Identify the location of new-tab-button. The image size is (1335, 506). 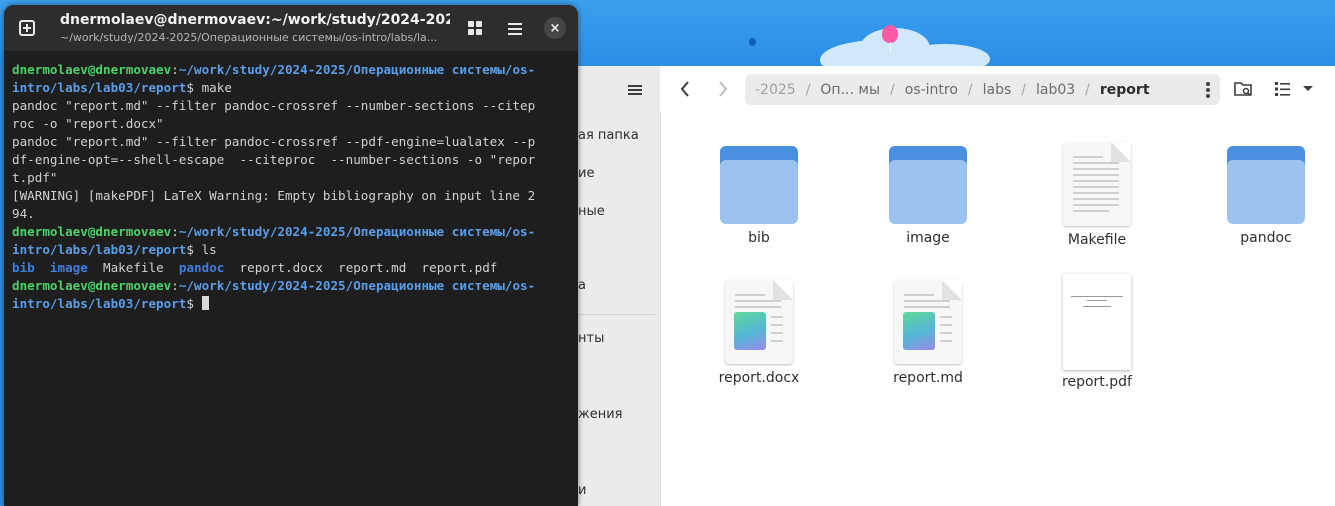
(27, 28).